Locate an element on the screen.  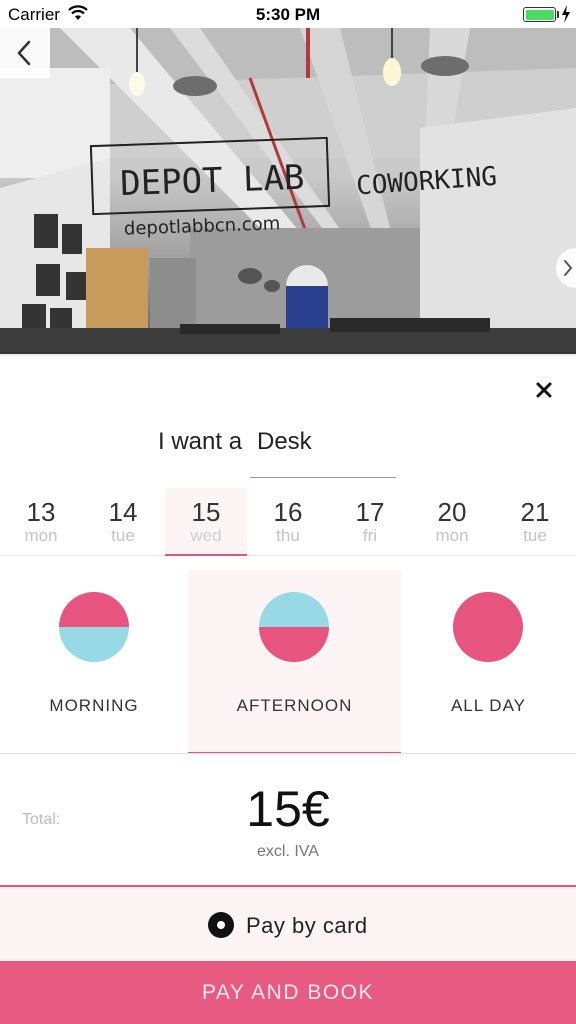
date-tab: 20 mon is located at coordinates (452, 522).